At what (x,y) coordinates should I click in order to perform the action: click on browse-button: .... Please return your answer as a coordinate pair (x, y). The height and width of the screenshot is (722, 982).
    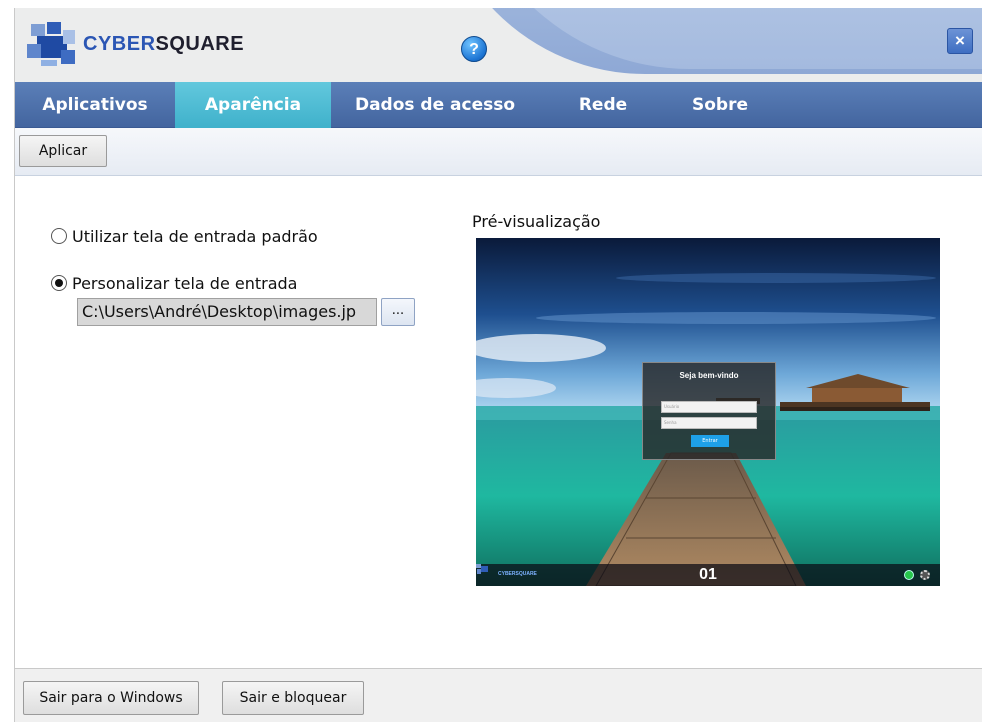
    Looking at the image, I should click on (398, 312).